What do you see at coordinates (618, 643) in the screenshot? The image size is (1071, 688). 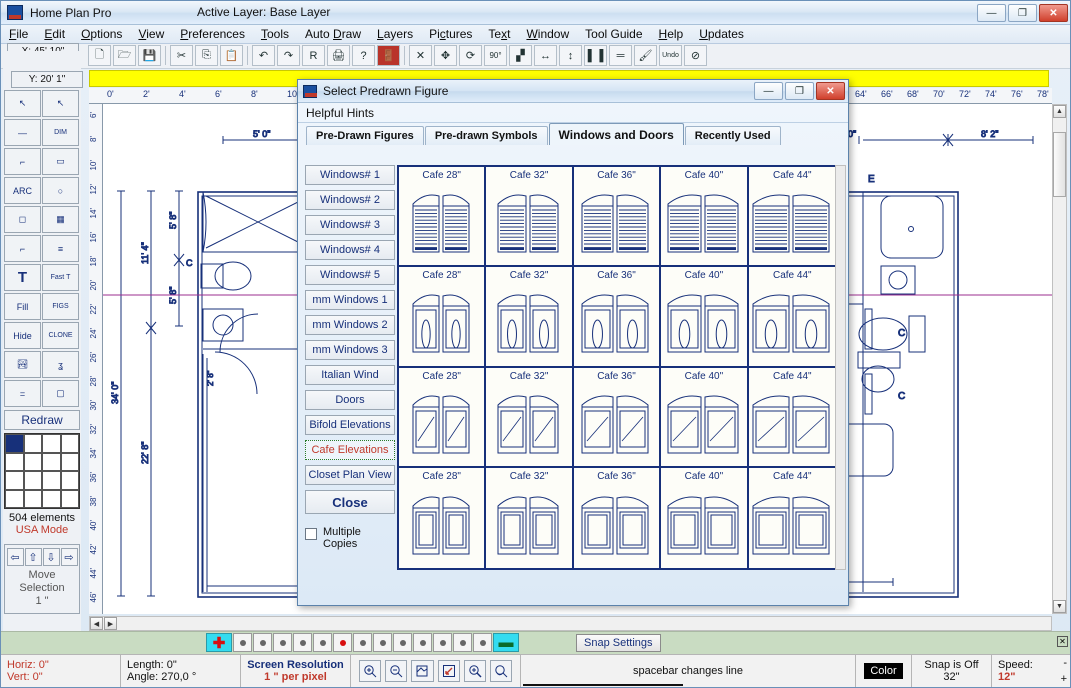 I see `snap-settings-button: Snap Settings` at bounding box center [618, 643].